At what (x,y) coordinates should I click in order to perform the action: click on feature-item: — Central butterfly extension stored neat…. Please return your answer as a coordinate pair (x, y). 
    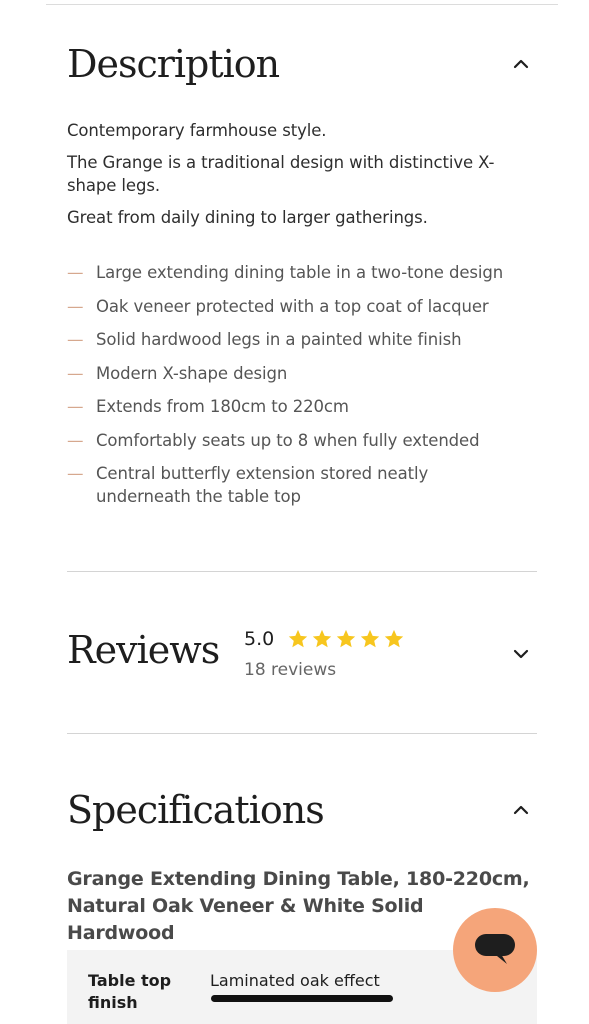
    Looking at the image, I should click on (277, 485).